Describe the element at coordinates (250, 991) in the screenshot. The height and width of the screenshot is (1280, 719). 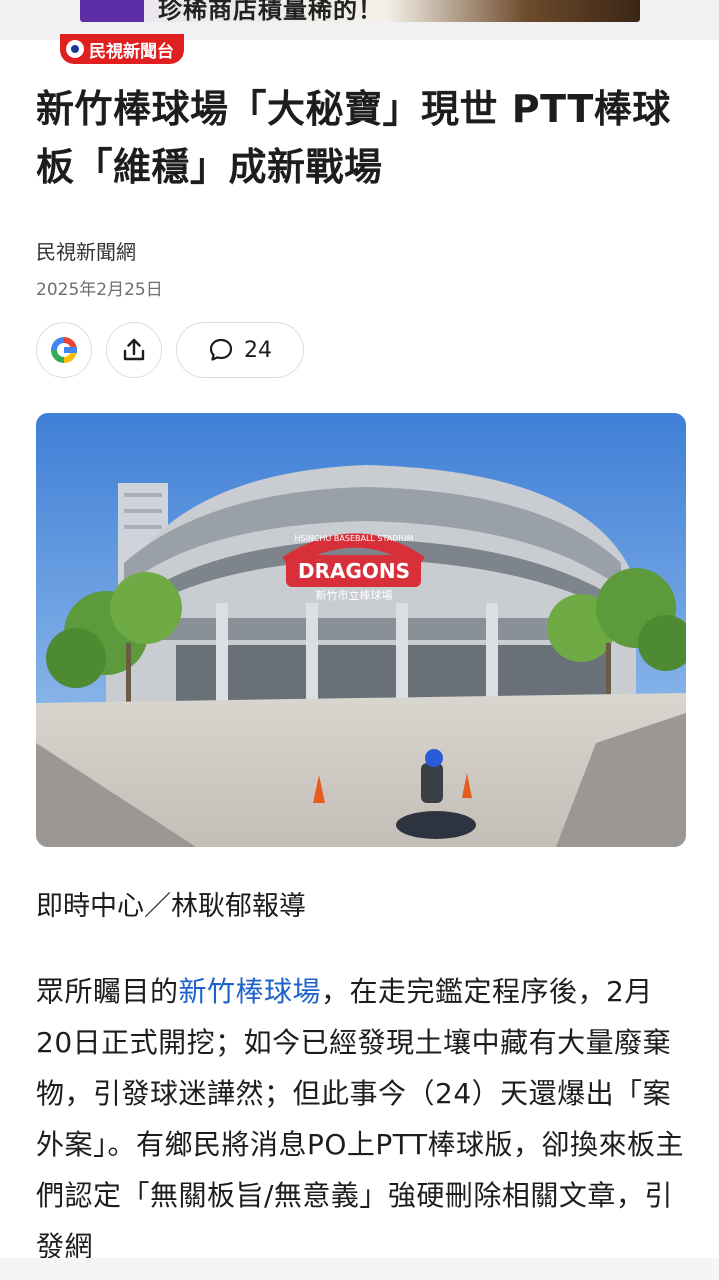
I see `stadium-link: 新竹棒球場` at that location.